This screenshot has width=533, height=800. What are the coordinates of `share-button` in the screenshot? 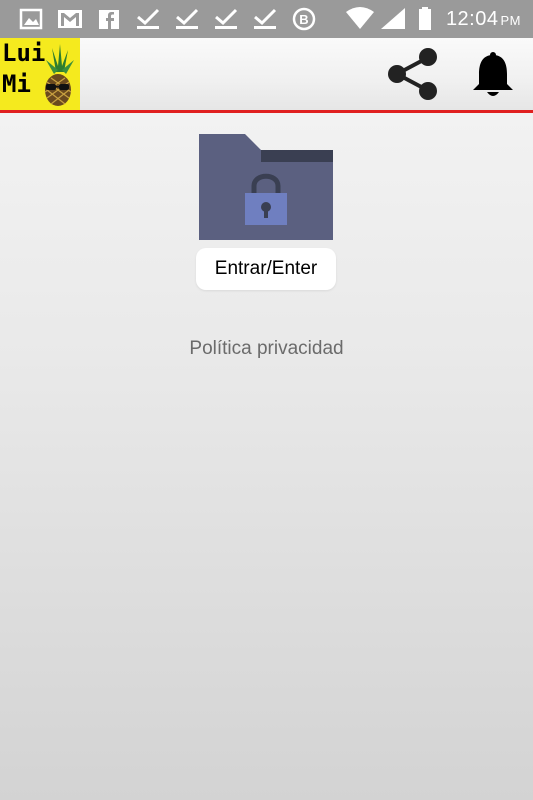 It's located at (413, 74).